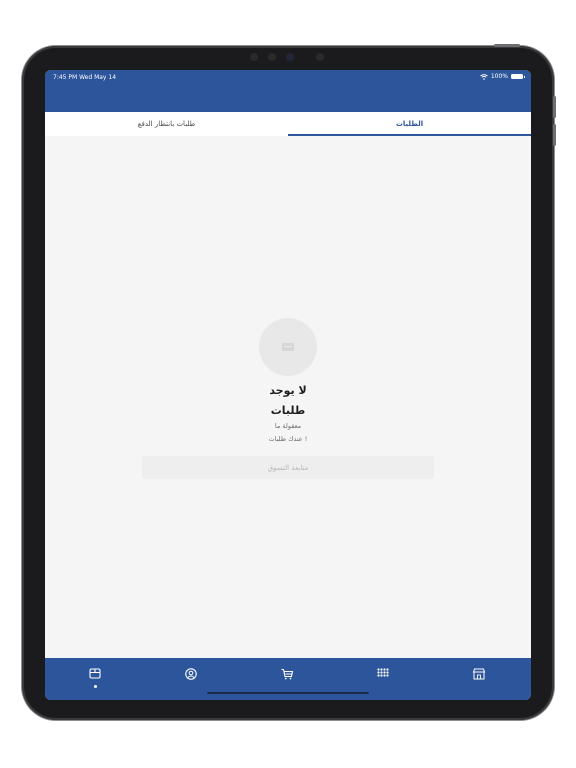 This screenshot has height=768, width=576. I want to click on nav-account, so click(191, 674).